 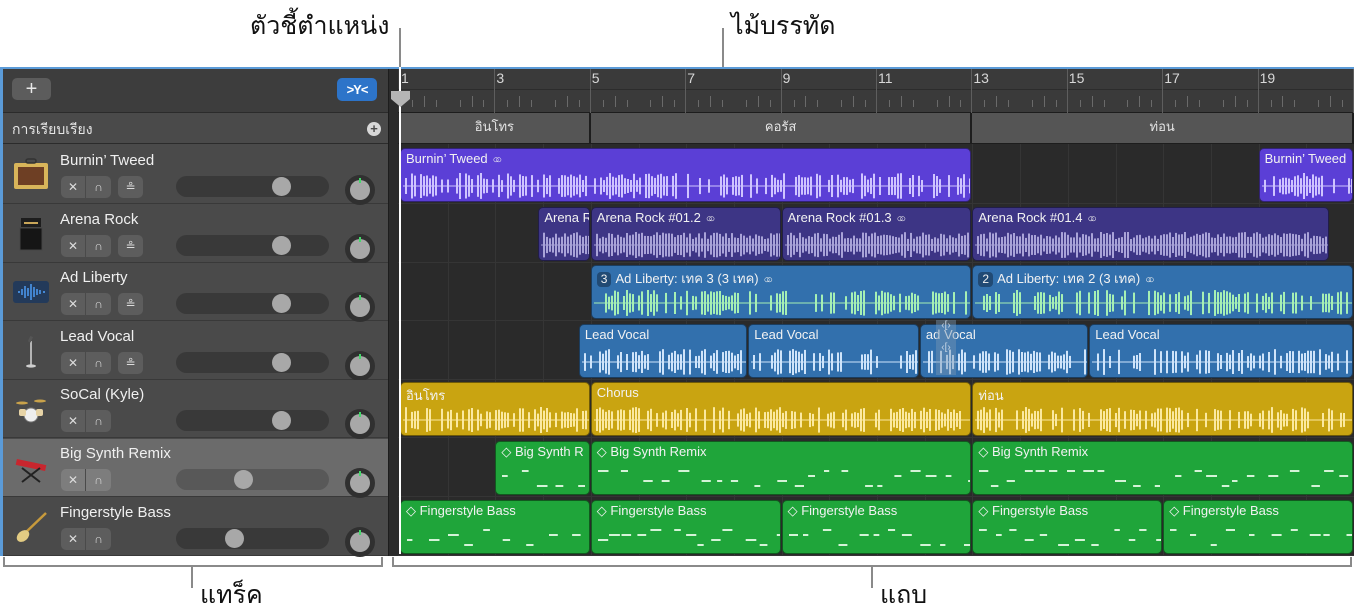 I want to click on region: 2 Ad Liberty: เทค 2 (3 เทค) ○○, so click(x=1162, y=292).